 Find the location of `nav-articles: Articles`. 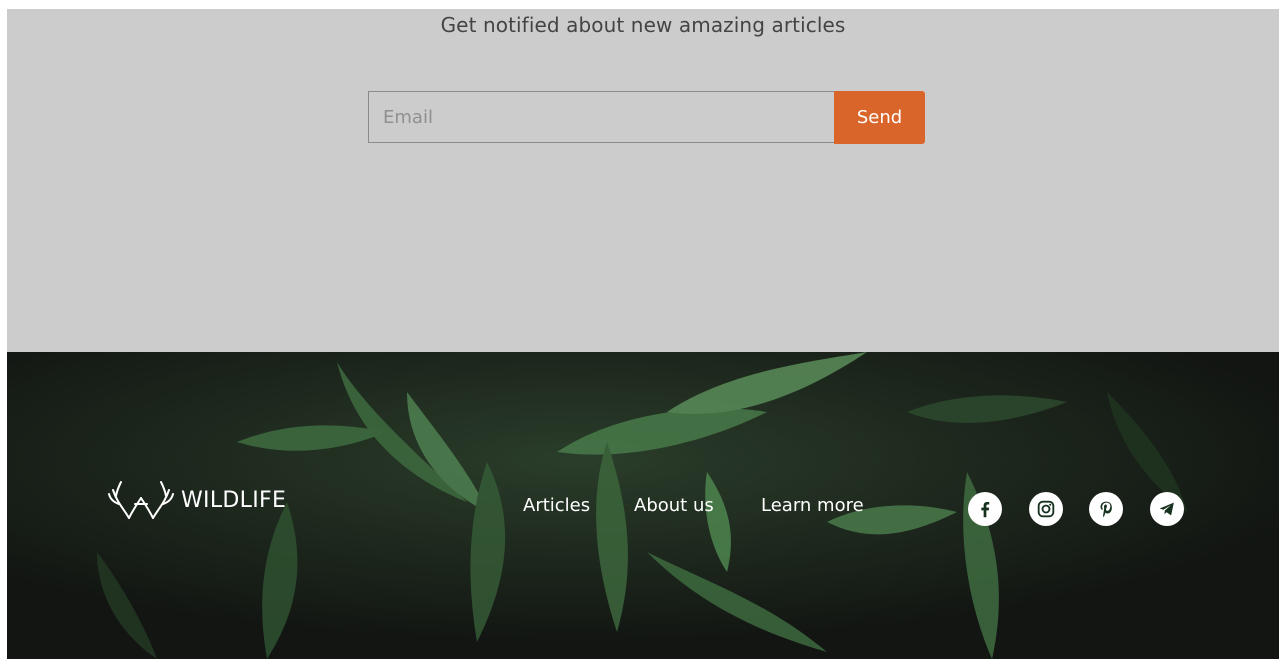

nav-articles: Articles is located at coordinates (556, 505).